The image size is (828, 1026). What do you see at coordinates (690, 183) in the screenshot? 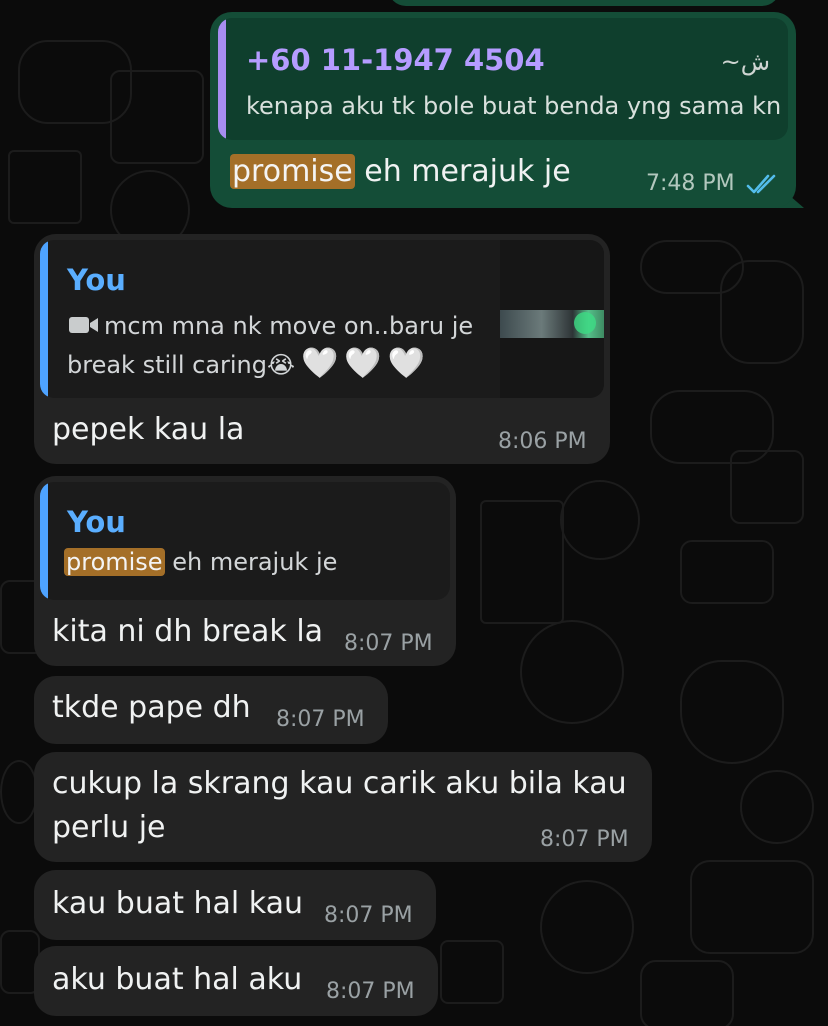
I see `message-time: 7:48 PM` at bounding box center [690, 183].